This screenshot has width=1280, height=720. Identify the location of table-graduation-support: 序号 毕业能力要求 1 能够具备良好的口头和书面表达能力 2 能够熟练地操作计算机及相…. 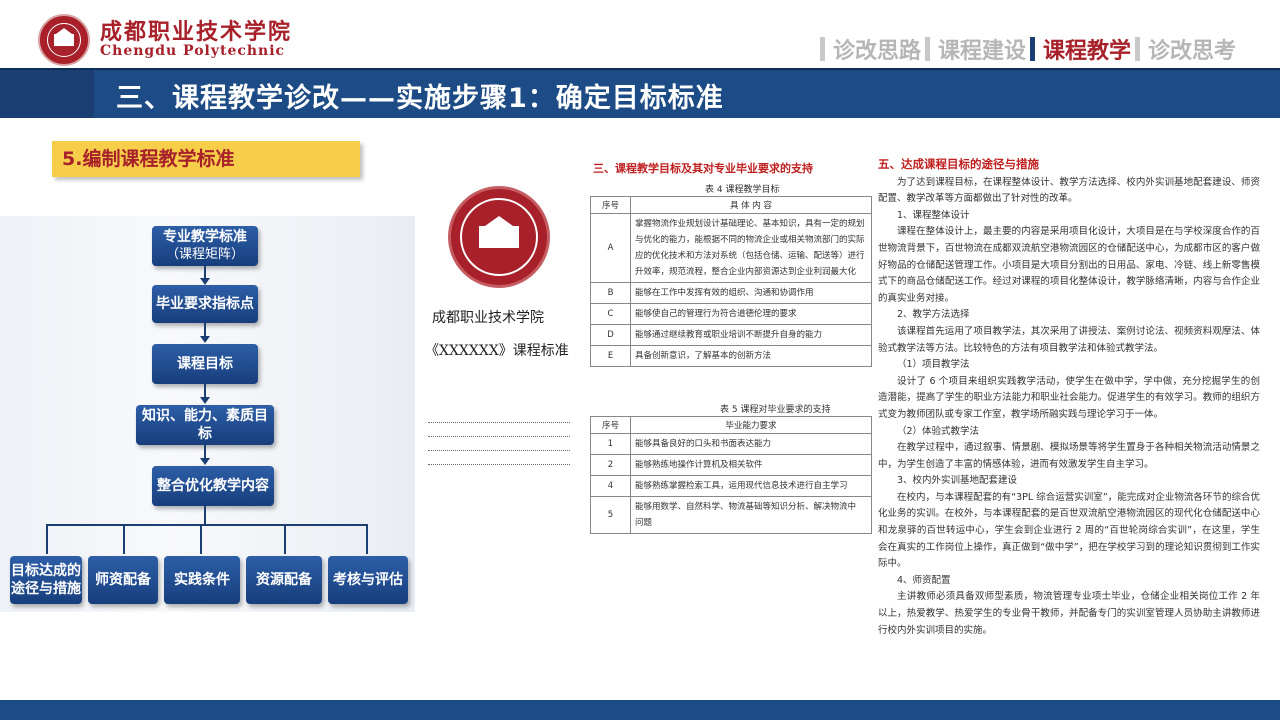
(731, 475).